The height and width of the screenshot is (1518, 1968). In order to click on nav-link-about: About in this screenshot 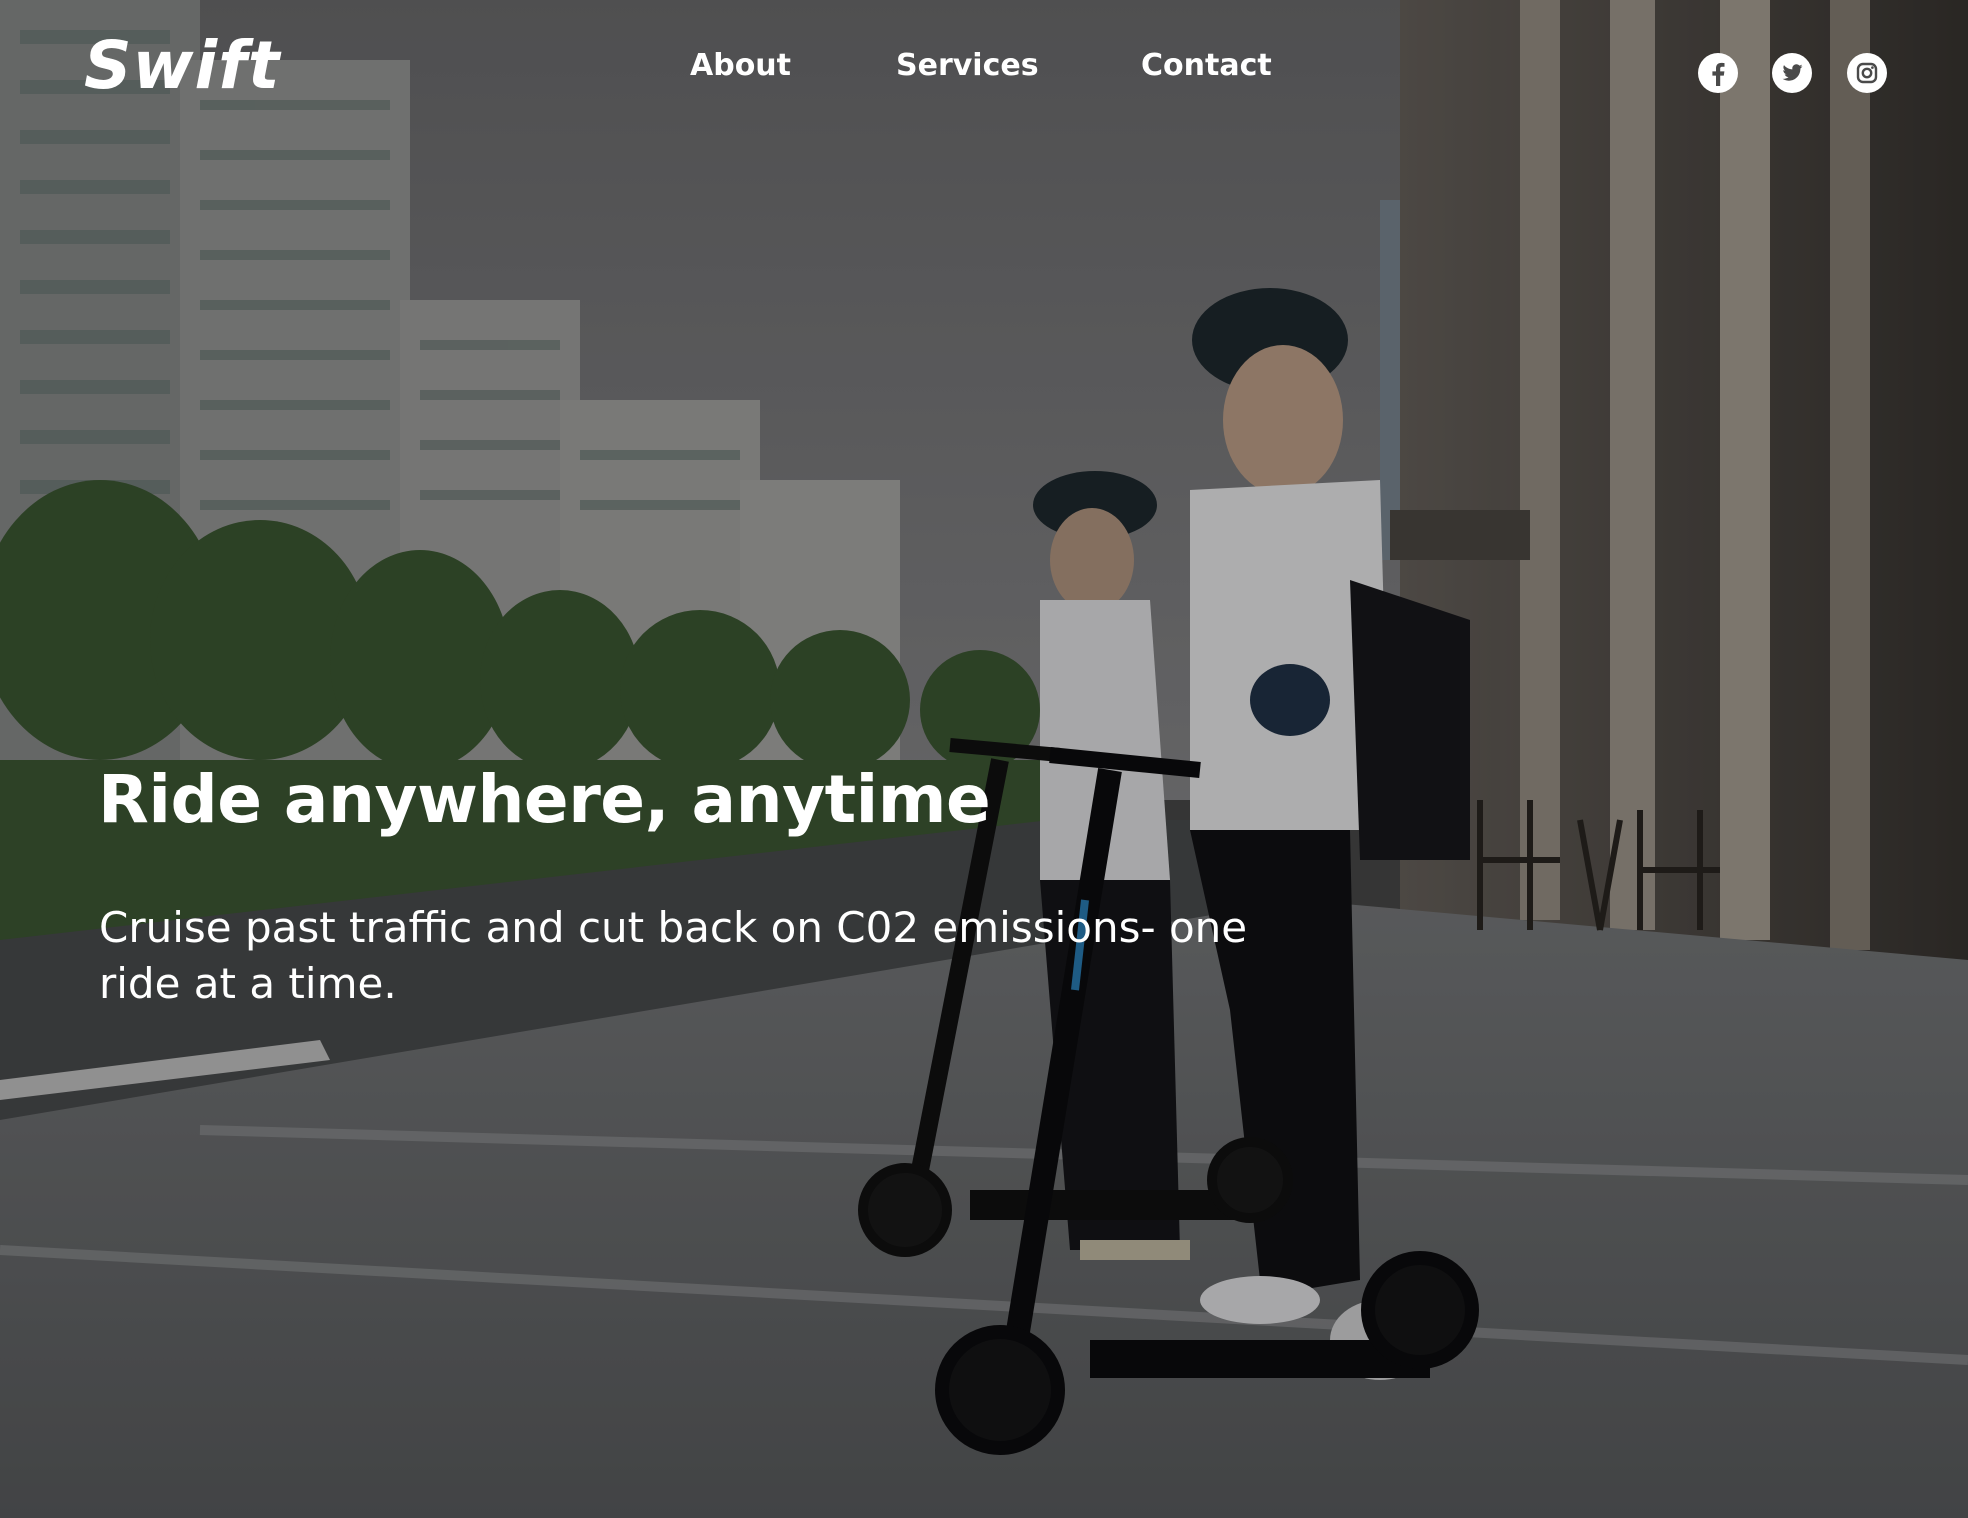, I will do `click(740, 66)`.